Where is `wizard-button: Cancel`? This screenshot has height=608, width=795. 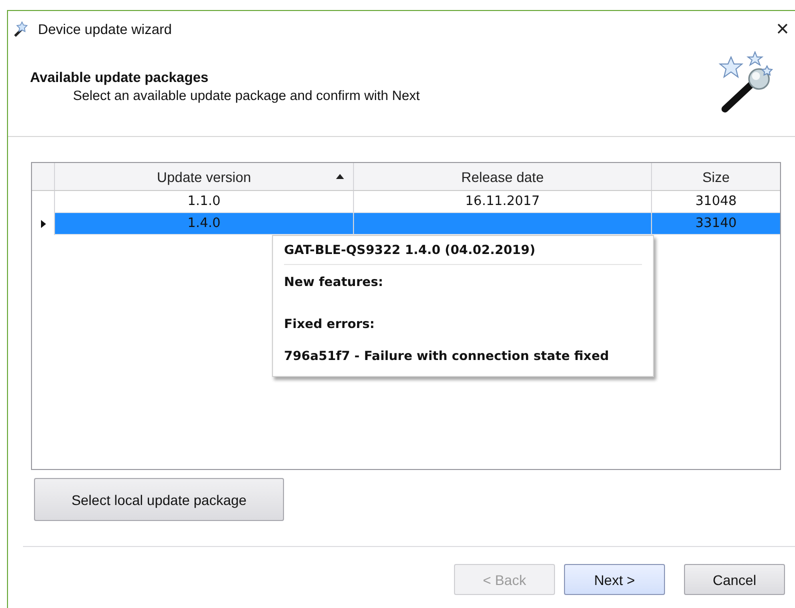 wizard-button: Cancel is located at coordinates (734, 579).